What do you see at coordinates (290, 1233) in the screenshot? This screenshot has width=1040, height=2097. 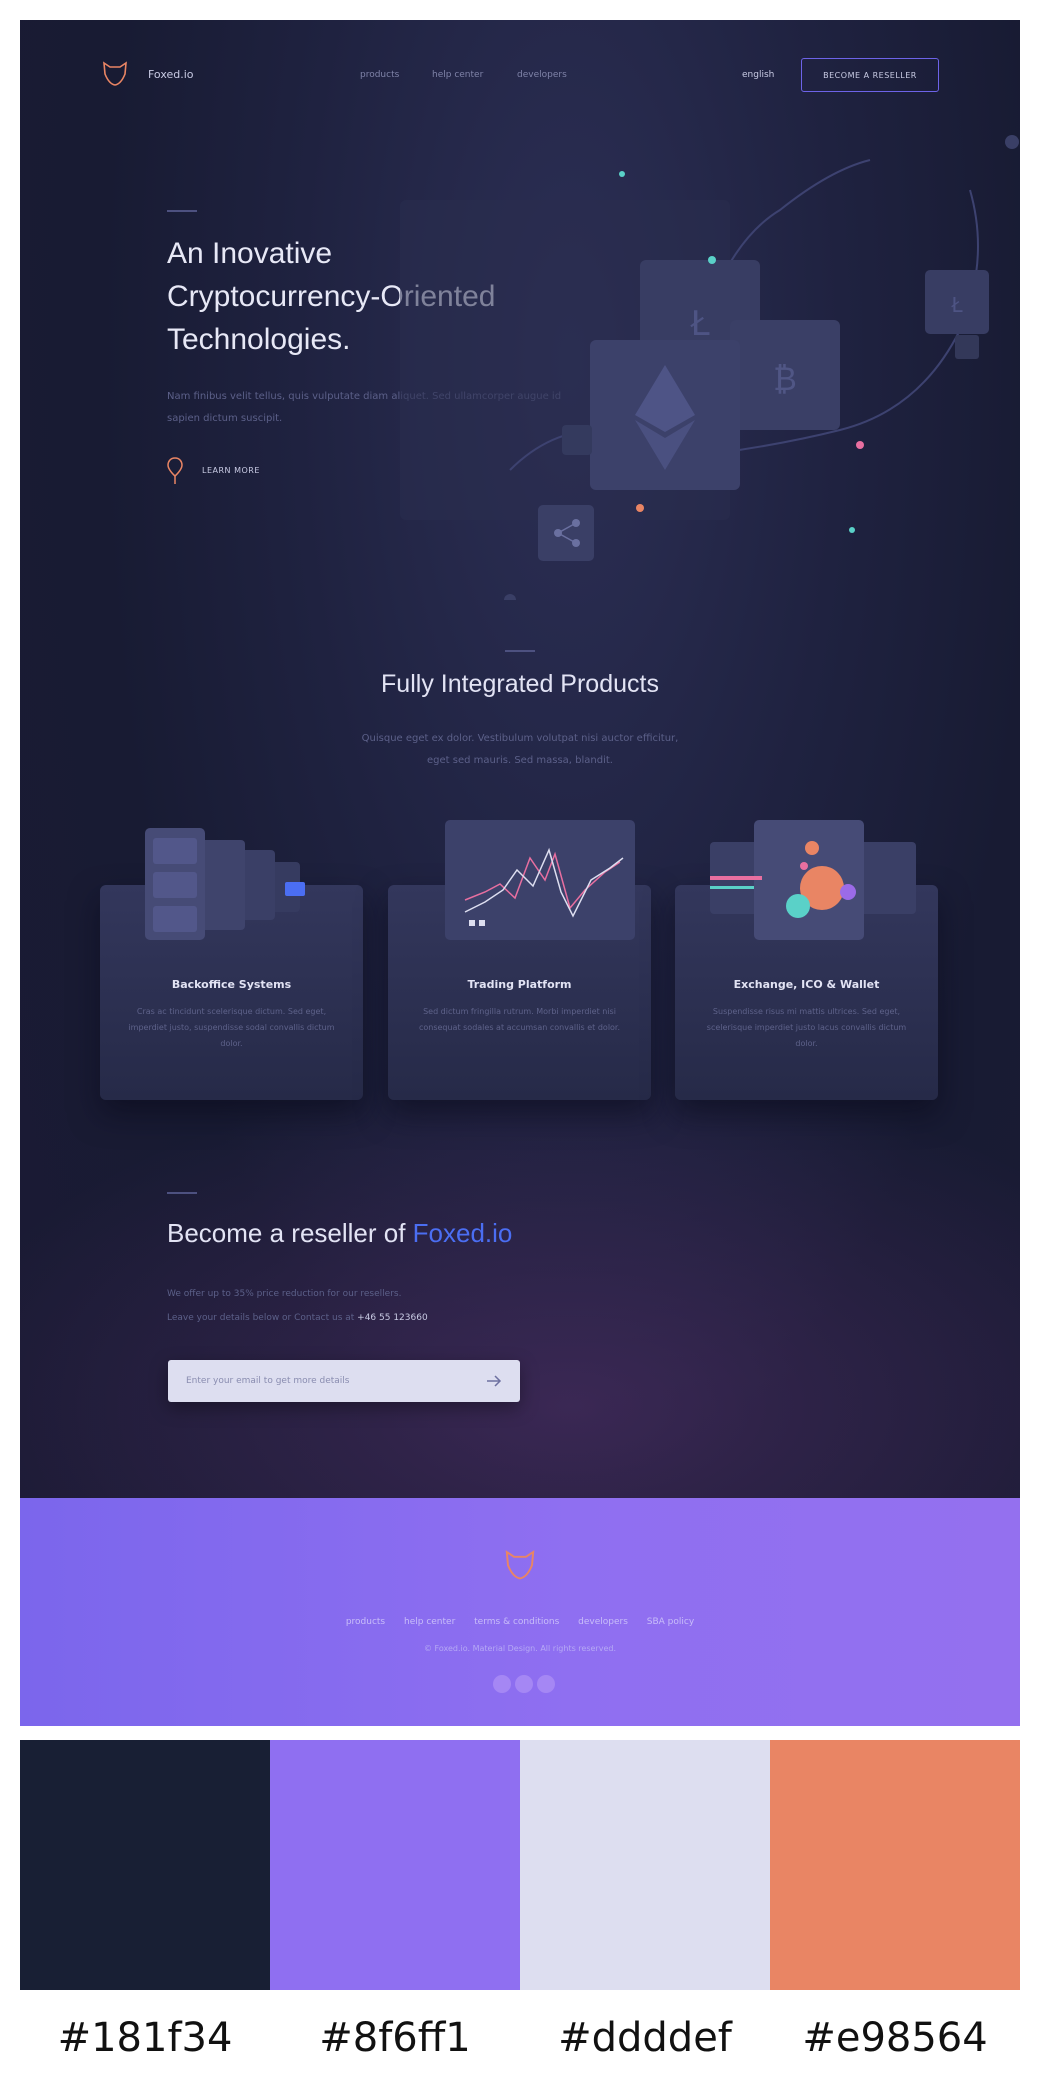 I see `reseller-title-prefix: Become a reseller of` at bounding box center [290, 1233].